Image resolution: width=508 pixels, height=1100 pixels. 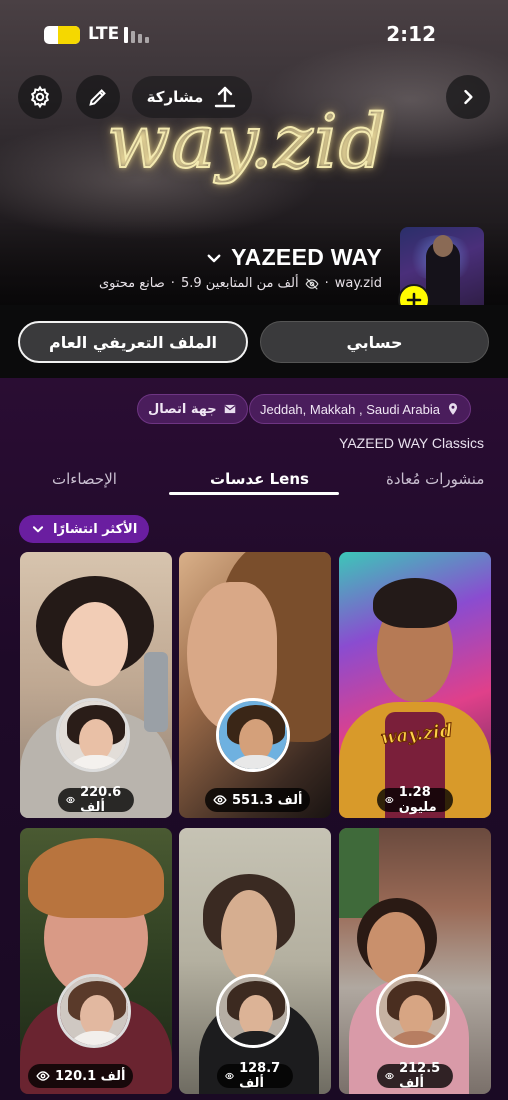 I want to click on view-count: 1.28 مليون, so click(x=415, y=800).